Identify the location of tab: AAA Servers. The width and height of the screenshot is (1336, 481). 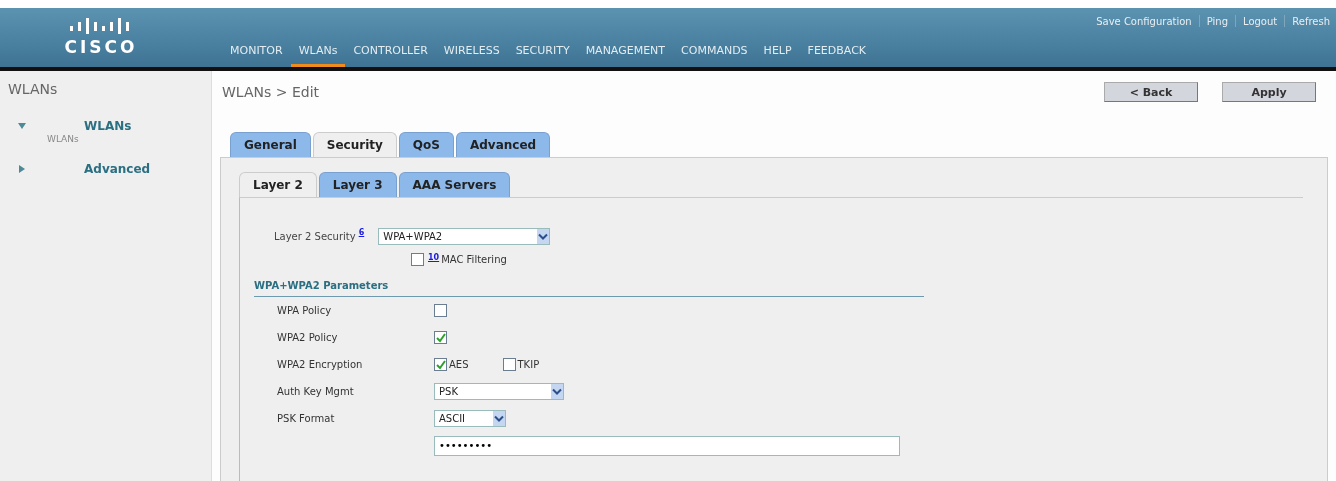
(454, 184).